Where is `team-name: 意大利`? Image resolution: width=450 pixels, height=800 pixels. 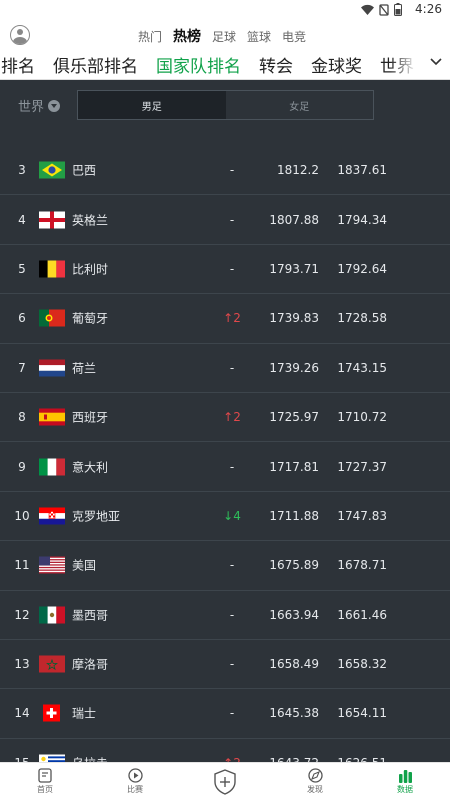 team-name: 意大利 is located at coordinates (90, 467).